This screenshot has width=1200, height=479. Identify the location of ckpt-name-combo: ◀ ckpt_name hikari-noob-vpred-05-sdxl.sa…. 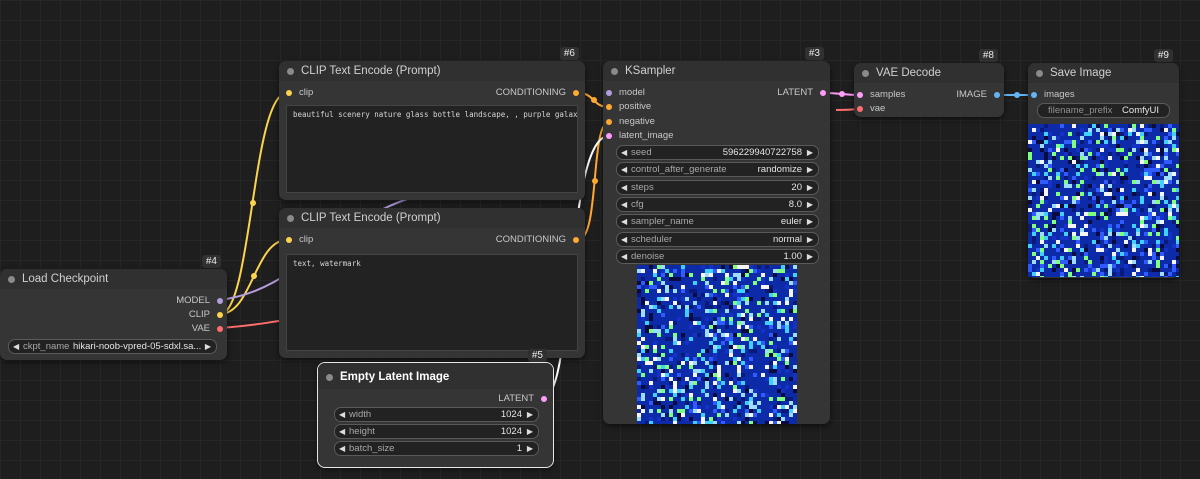
(112, 346).